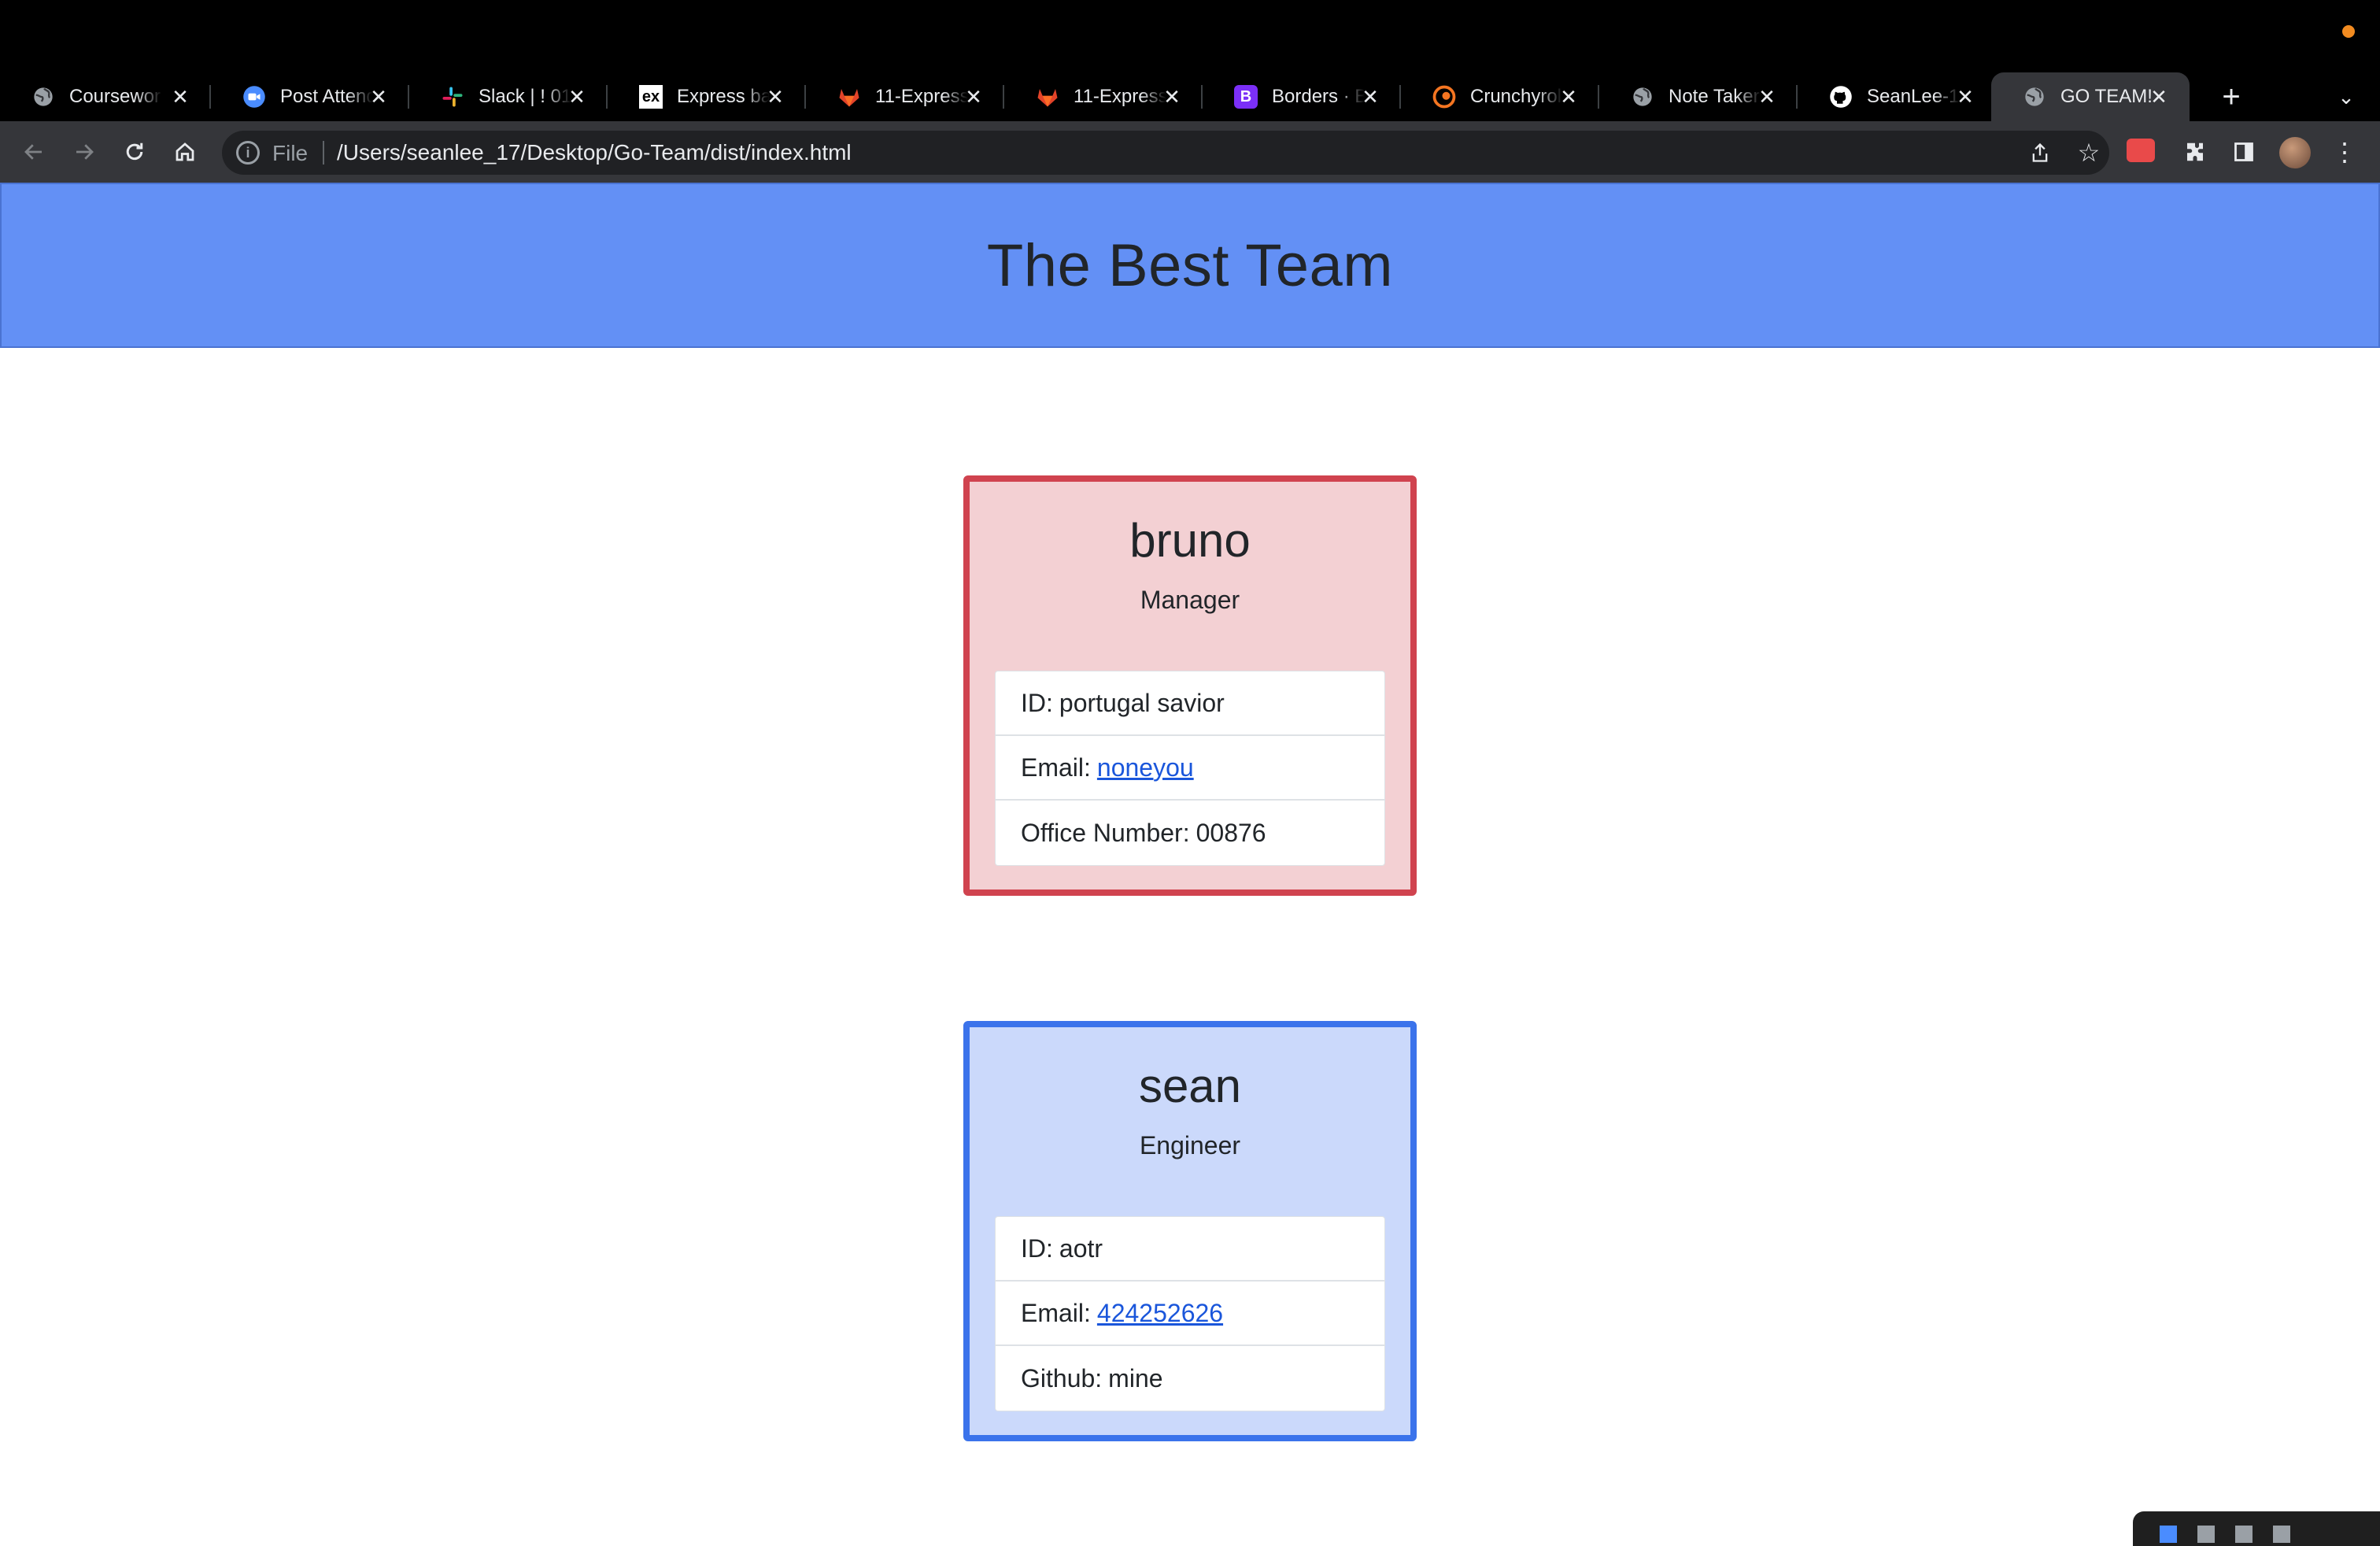  What do you see at coordinates (2141, 150) in the screenshot?
I see `extension-icon` at bounding box center [2141, 150].